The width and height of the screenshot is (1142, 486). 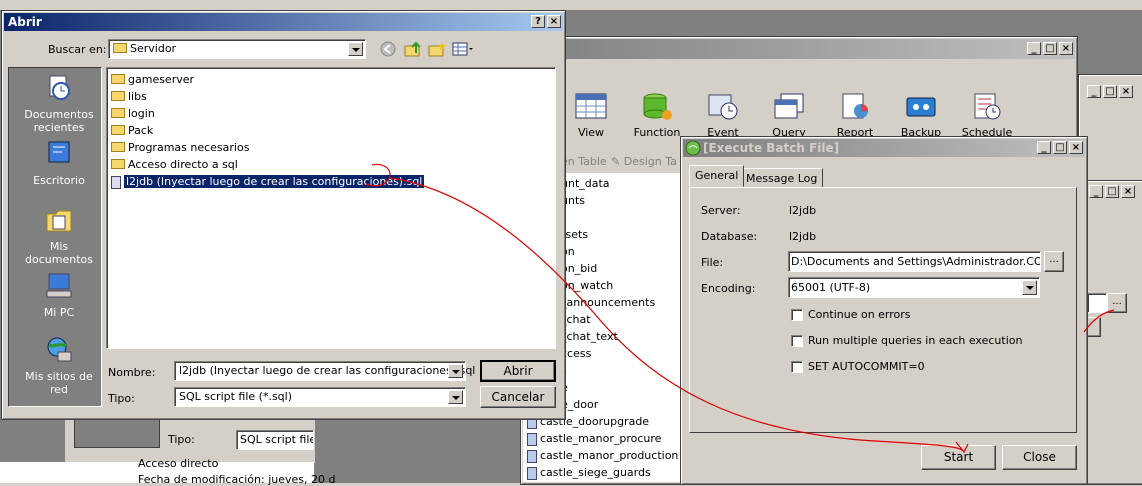 What do you see at coordinates (579, 404) in the screenshot?
I see `table-list-item: e_door` at bounding box center [579, 404].